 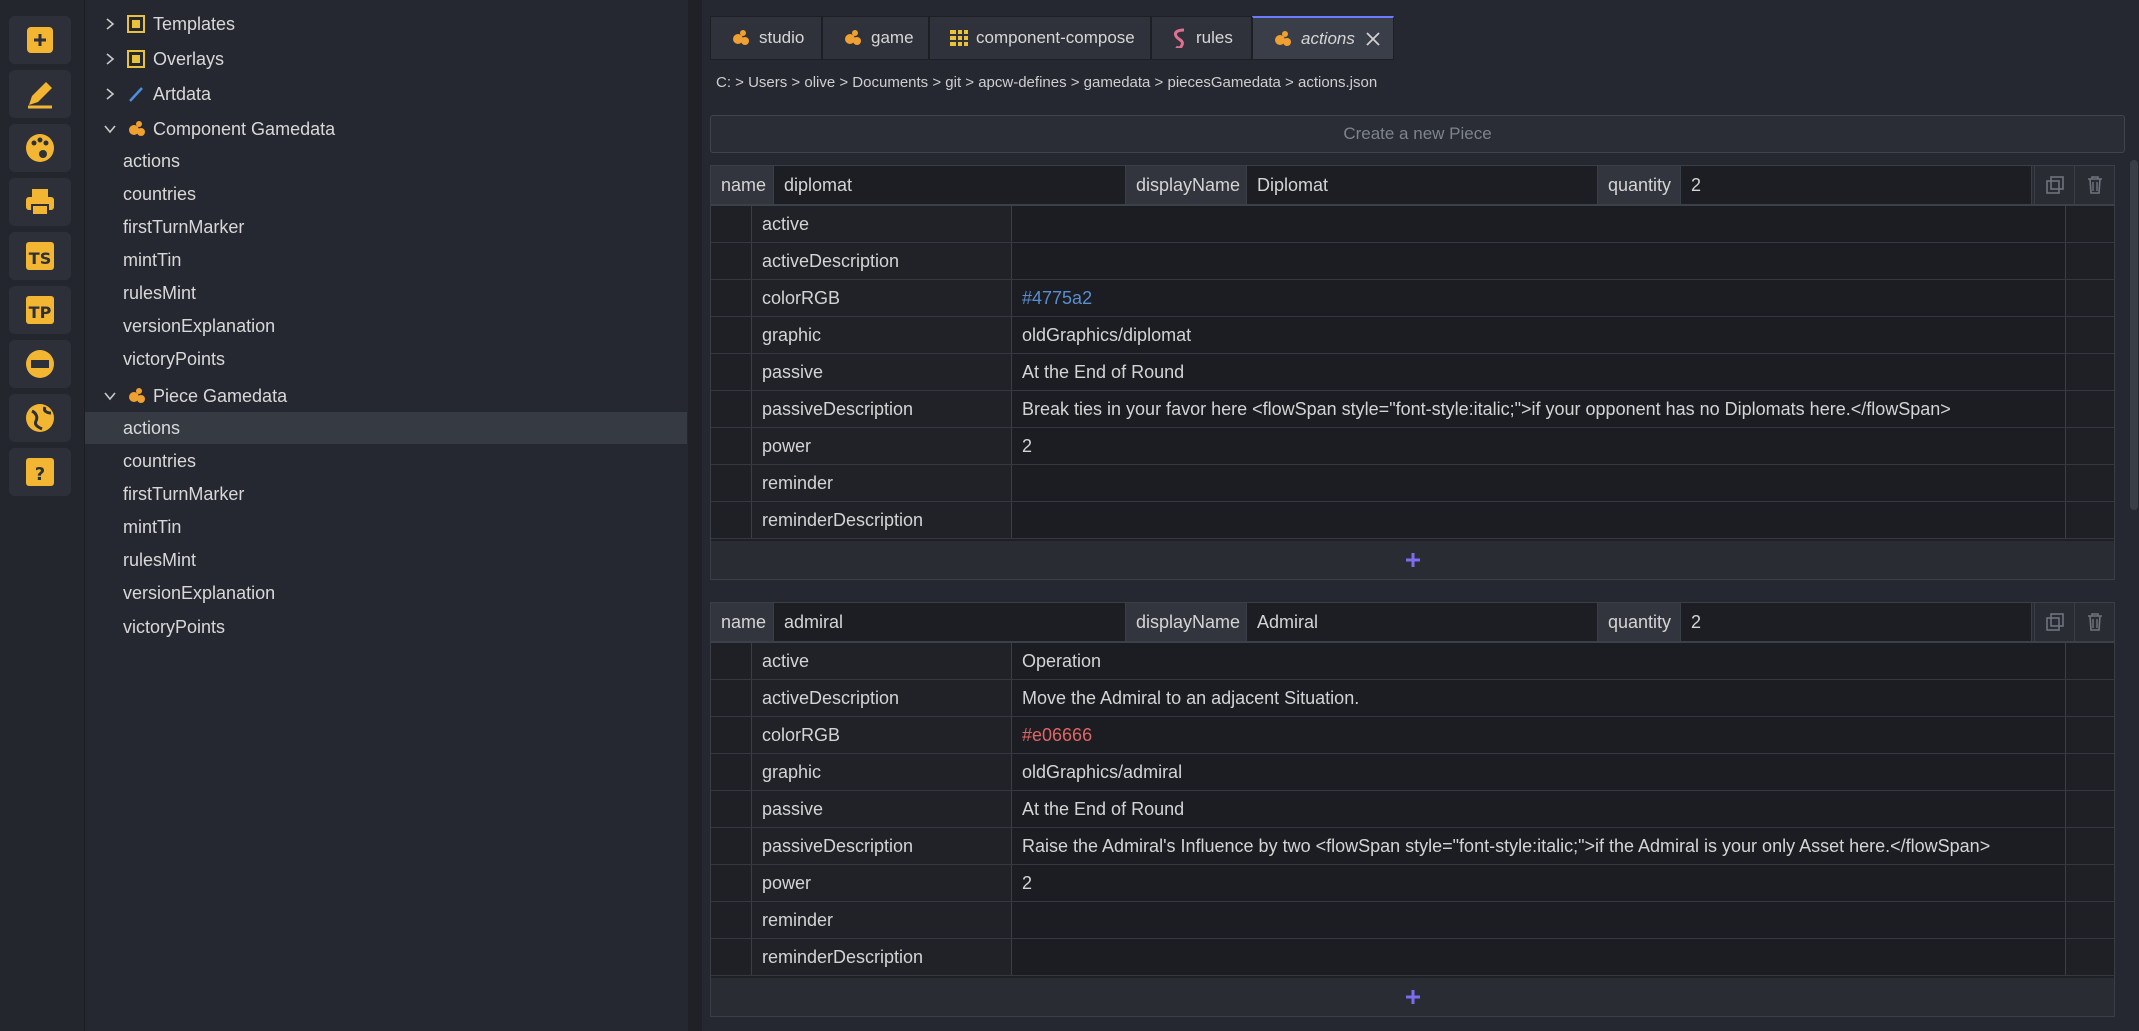 I want to click on name-field: diplomat, so click(x=949, y=185).